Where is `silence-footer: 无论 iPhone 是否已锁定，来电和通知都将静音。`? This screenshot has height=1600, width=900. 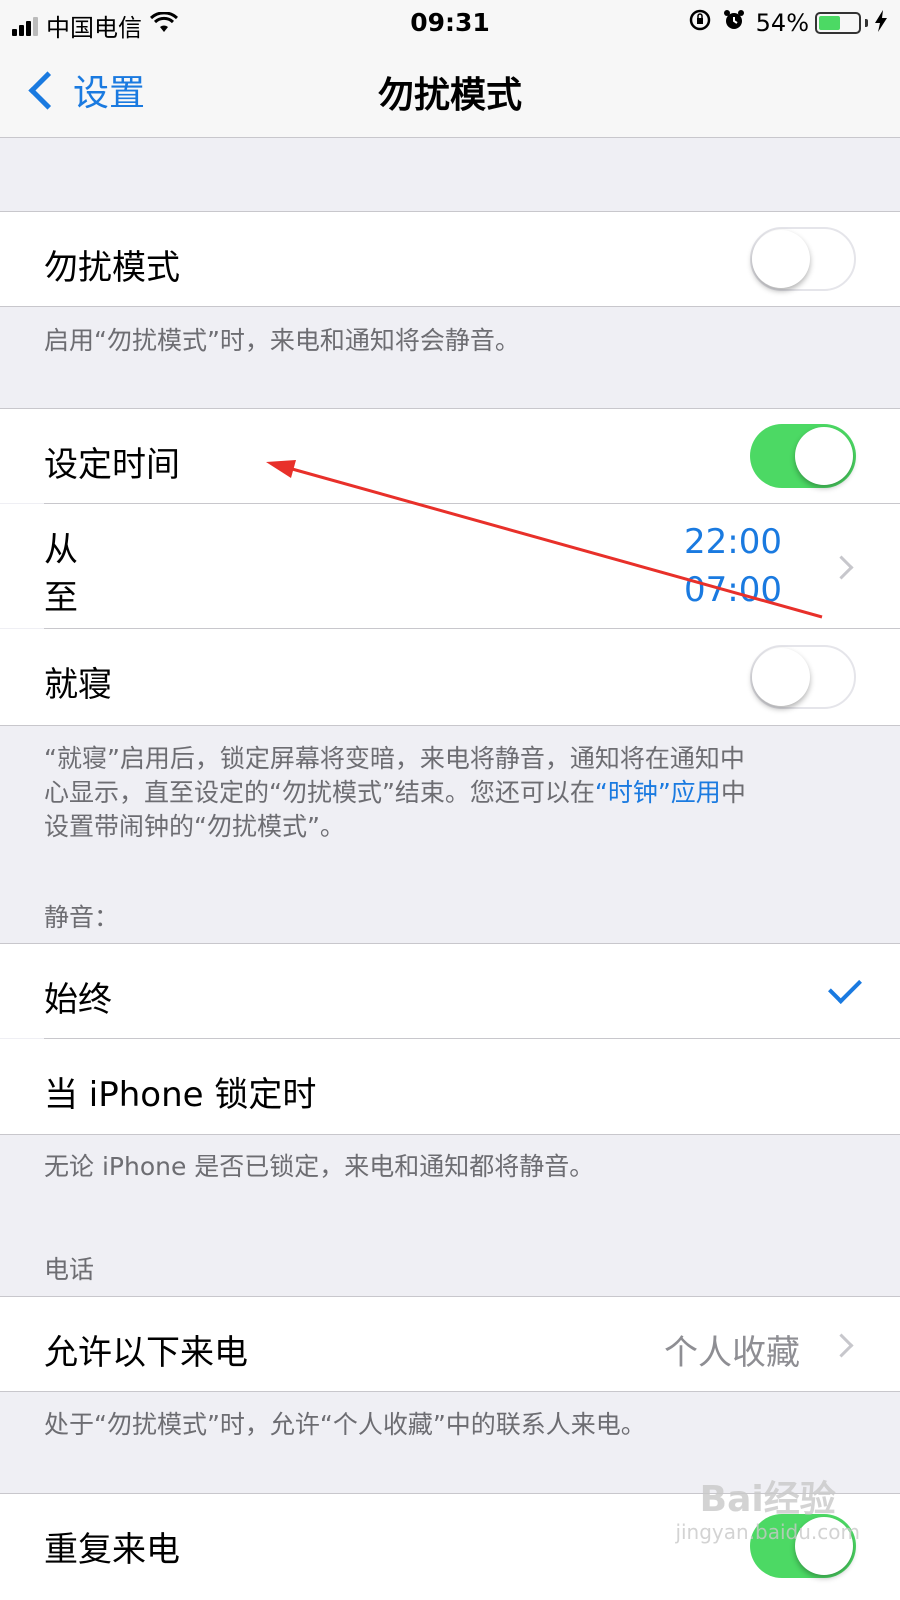
silence-footer: 无论 iPhone 是否已锁定，来电和通知都将静音。 is located at coordinates (319, 1166).